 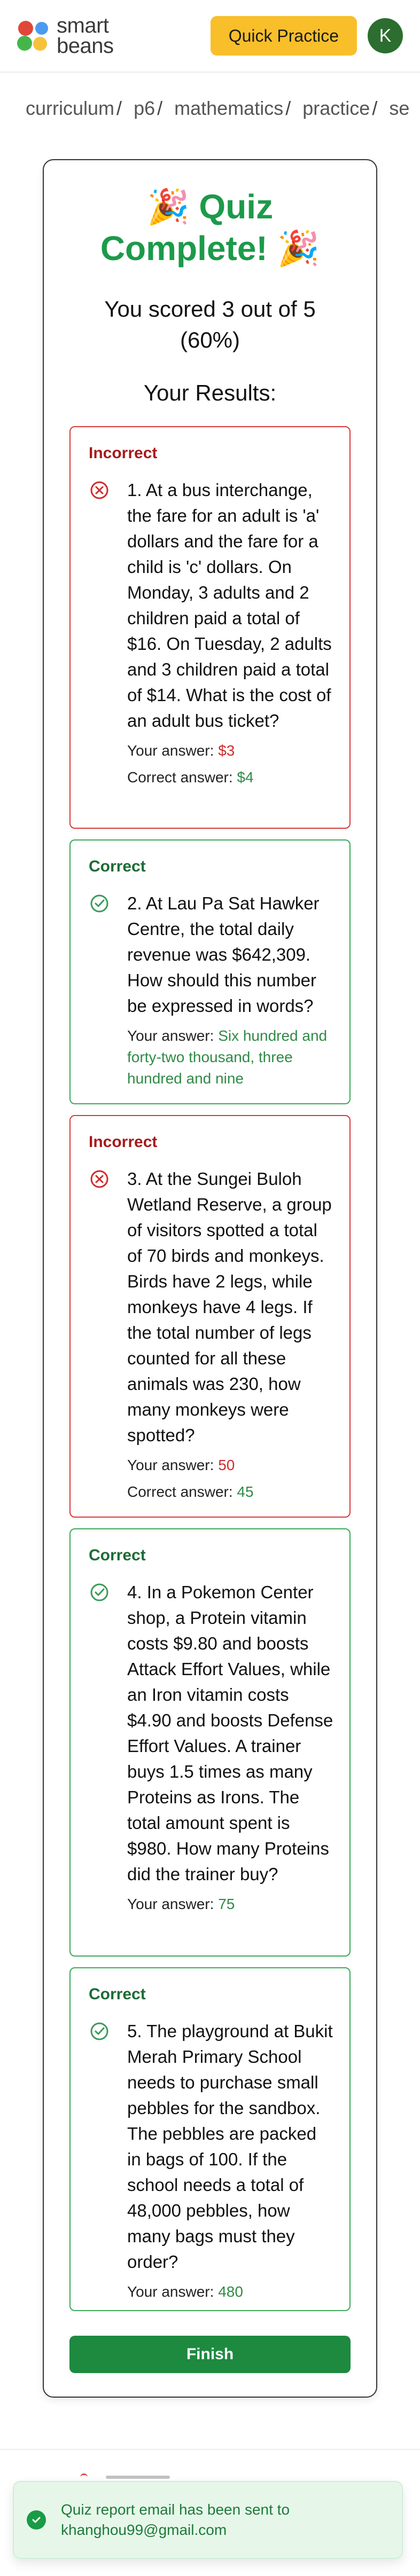 I want to click on toast-email: khanghou99@gmail.com, so click(x=144, y=2530).